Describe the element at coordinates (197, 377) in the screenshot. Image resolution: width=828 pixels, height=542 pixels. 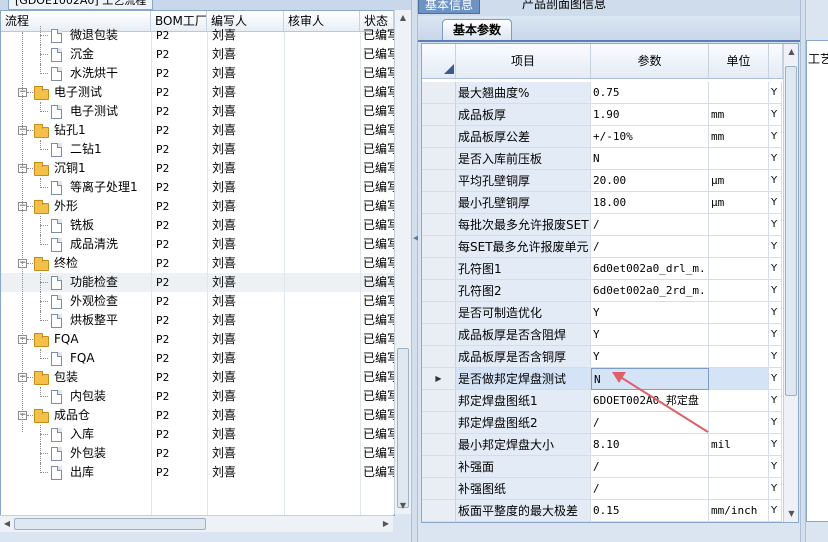
I see `tree-folder-row: −包装P2刘喜已编写` at that location.